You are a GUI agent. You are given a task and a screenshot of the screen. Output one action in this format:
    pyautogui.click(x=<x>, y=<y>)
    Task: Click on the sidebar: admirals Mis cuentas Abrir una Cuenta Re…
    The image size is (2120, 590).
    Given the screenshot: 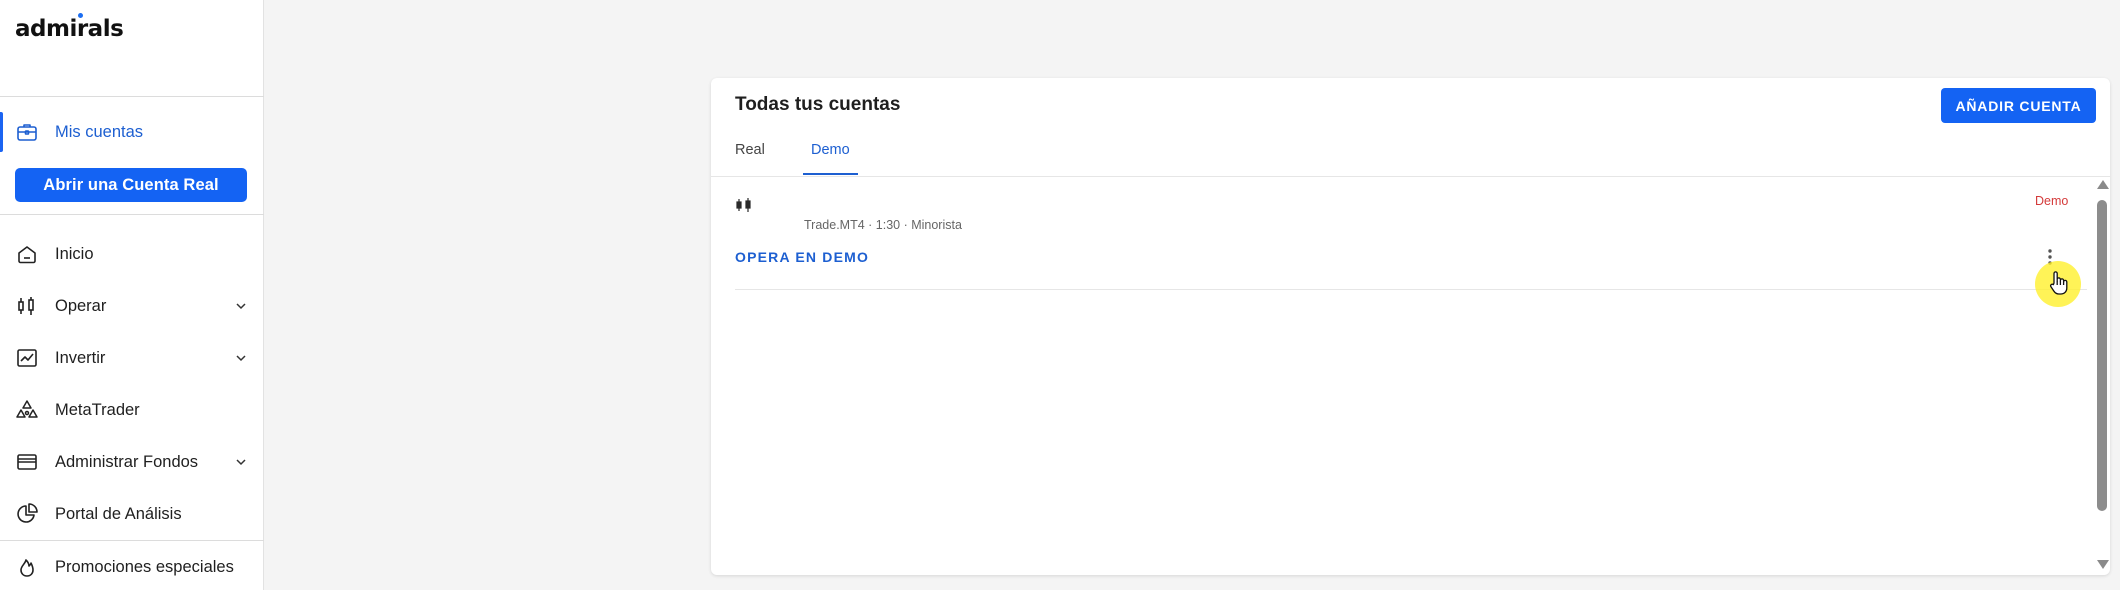 What is the action you would take?
    pyautogui.click(x=132, y=295)
    